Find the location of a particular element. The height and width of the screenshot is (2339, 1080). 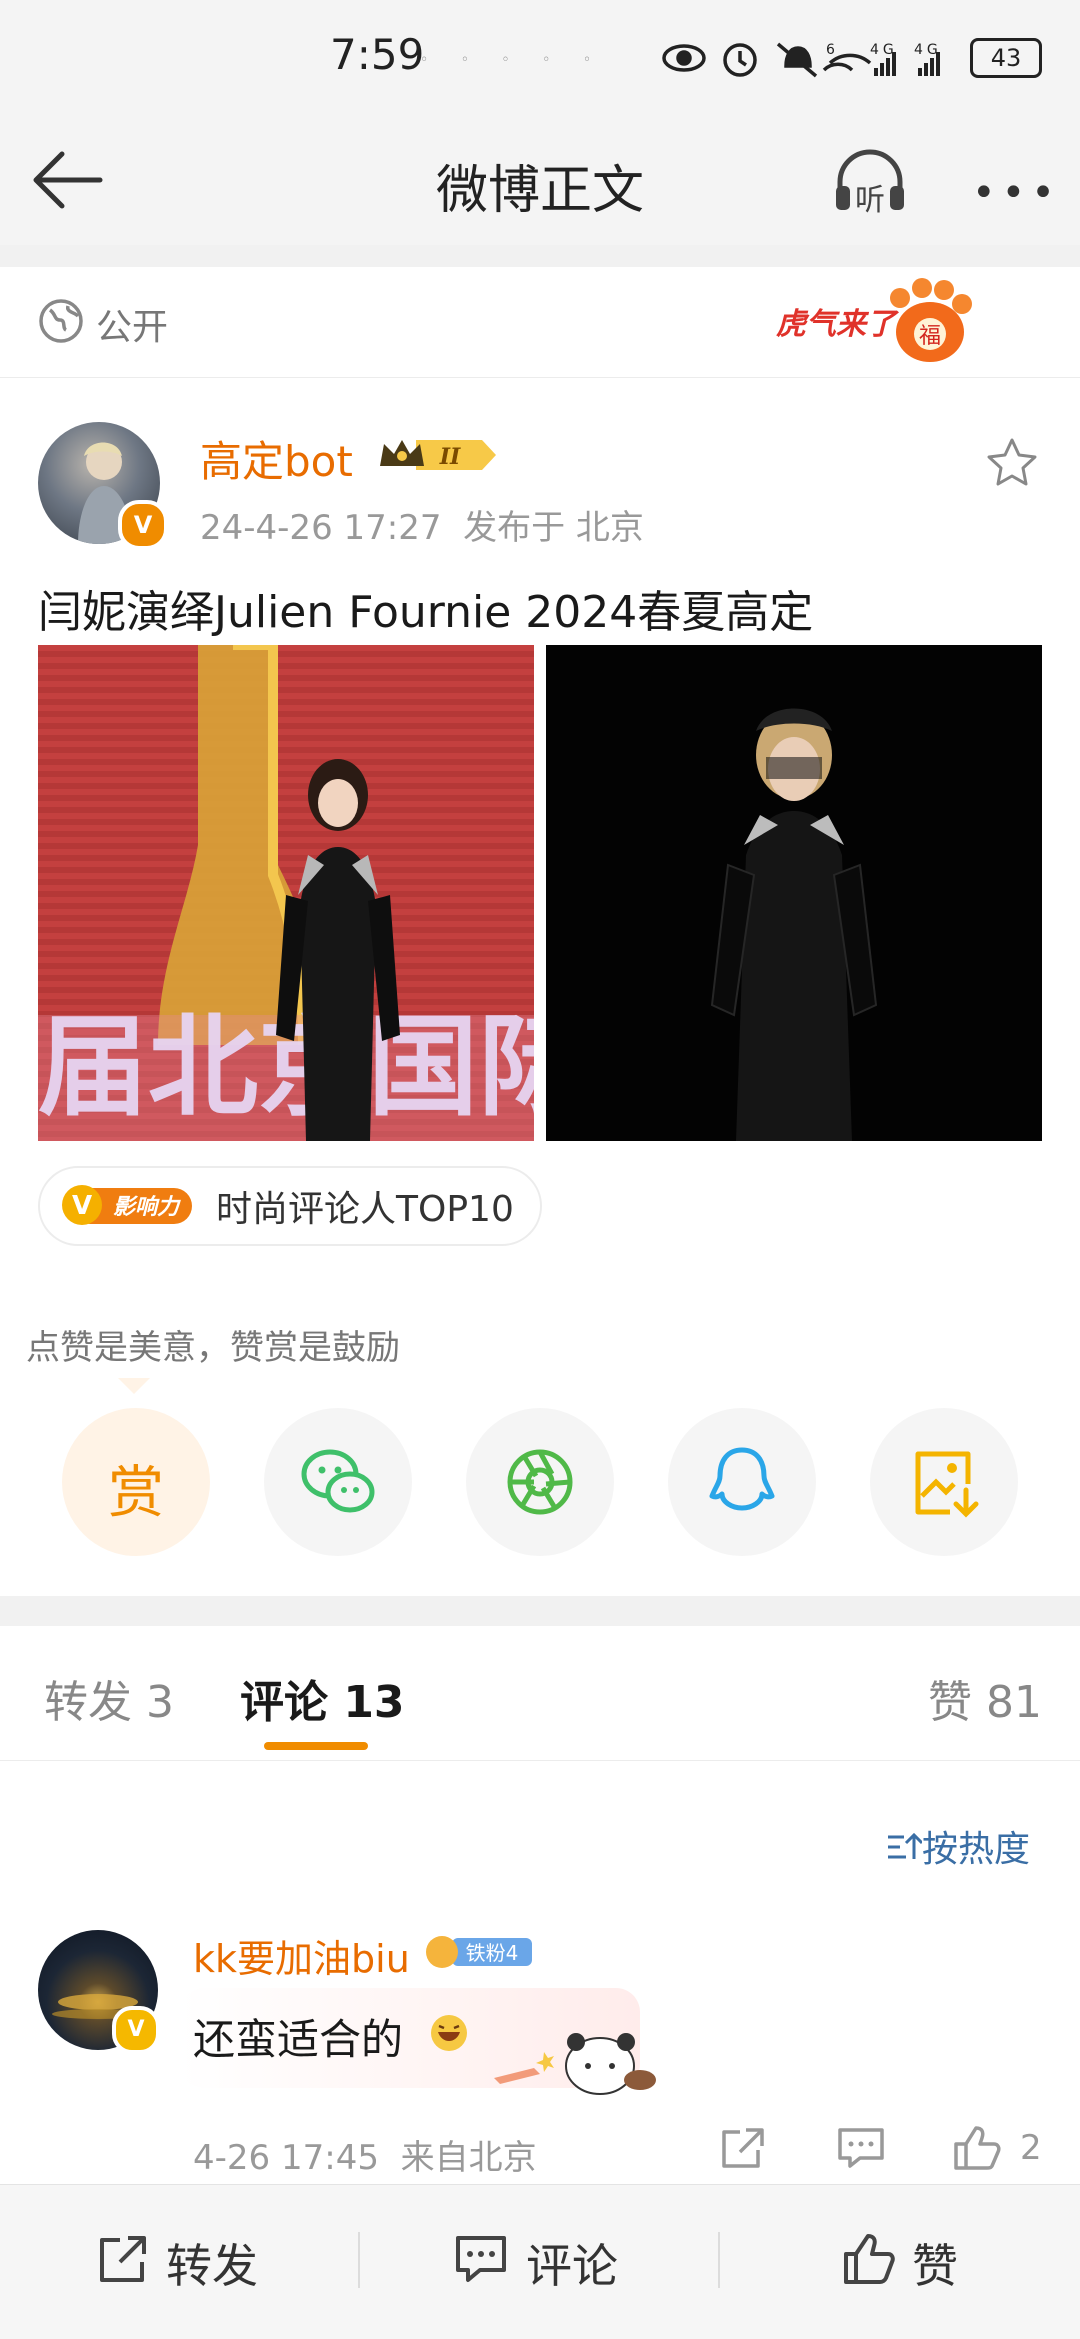

like-button: 赞 is located at coordinates (935, 2263).